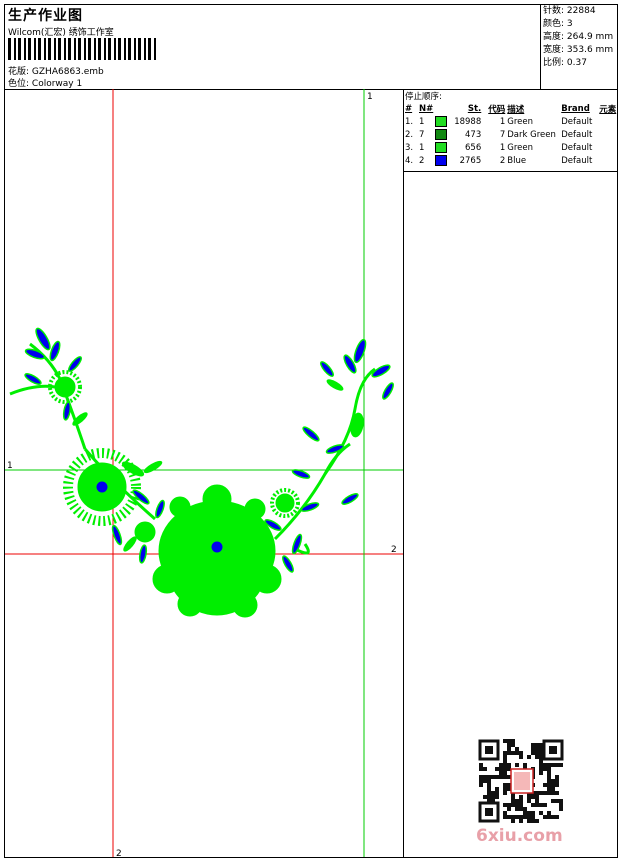 The height and width of the screenshot is (860, 620). Describe the element at coordinates (329, 455) in the screenshot. I see `leaves-right` at that location.